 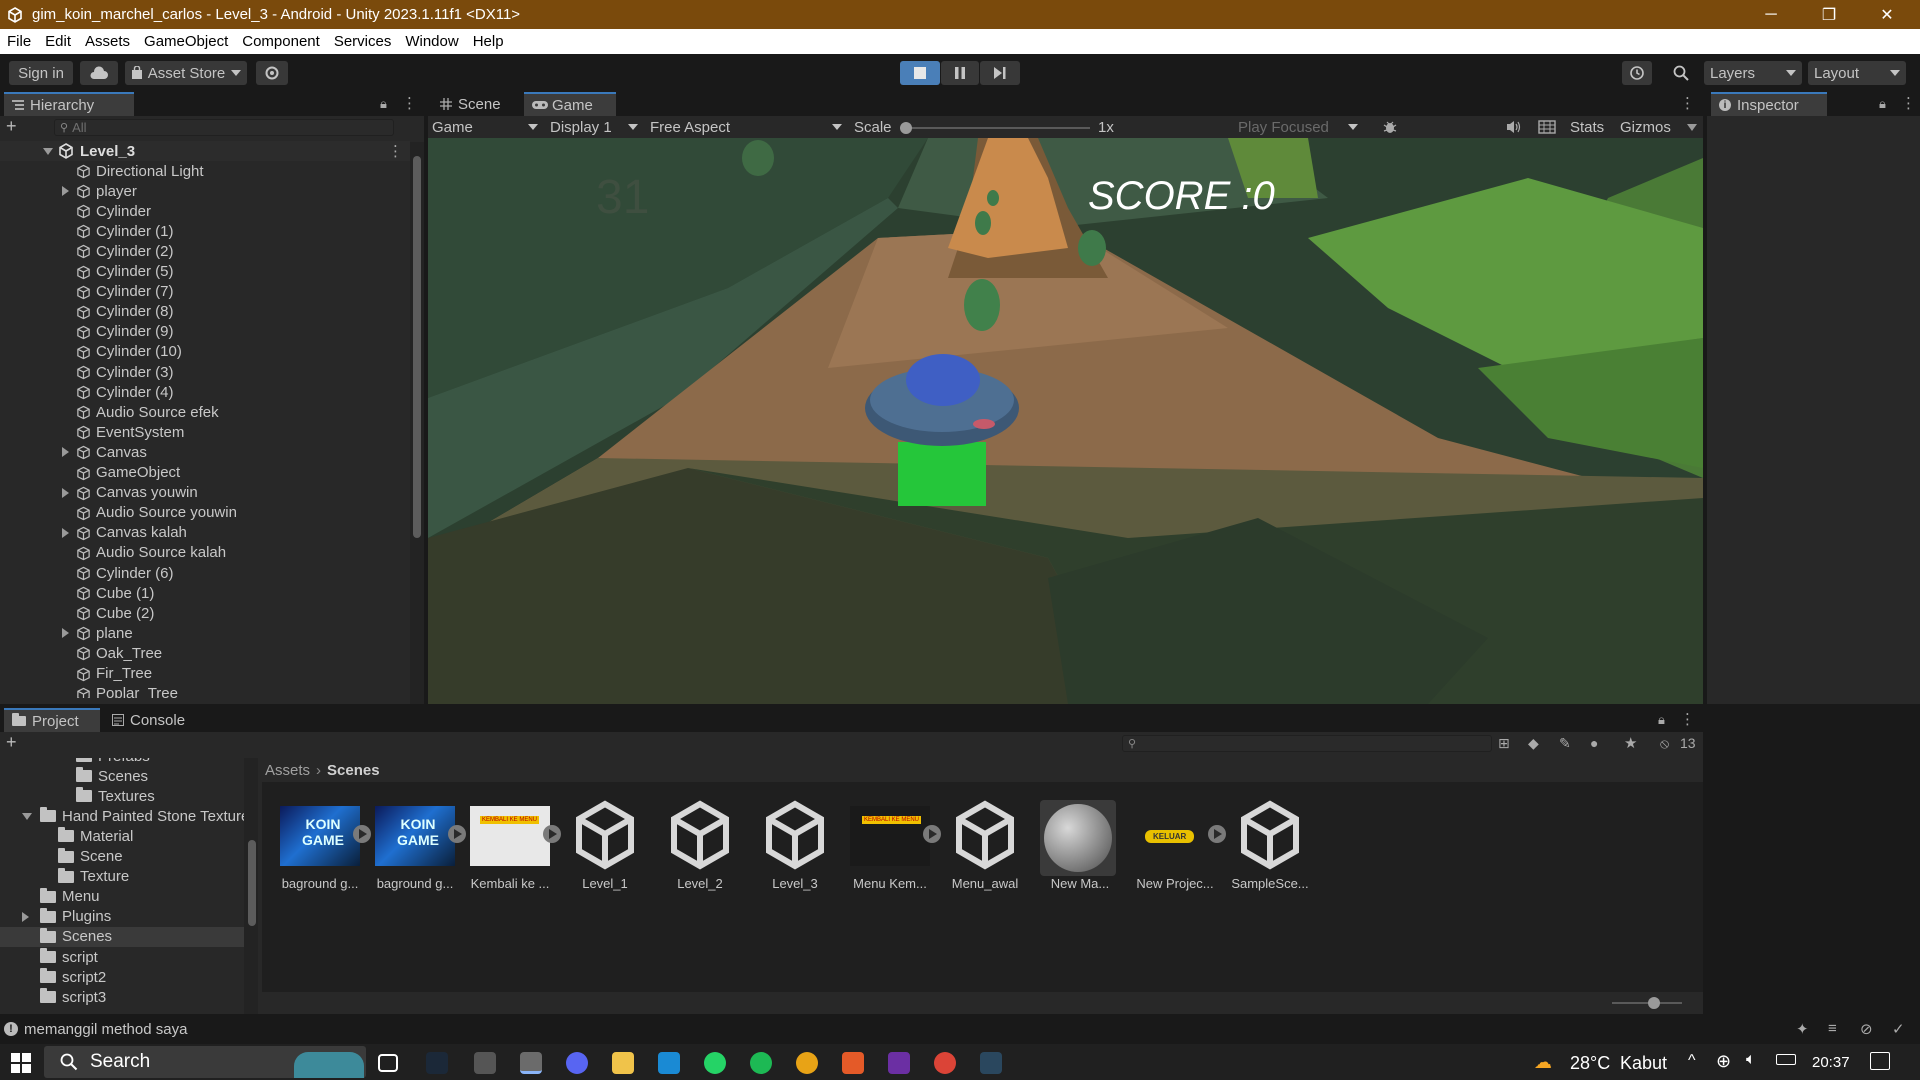 I want to click on hierarchy-item: Cube (1), so click(x=205, y=593).